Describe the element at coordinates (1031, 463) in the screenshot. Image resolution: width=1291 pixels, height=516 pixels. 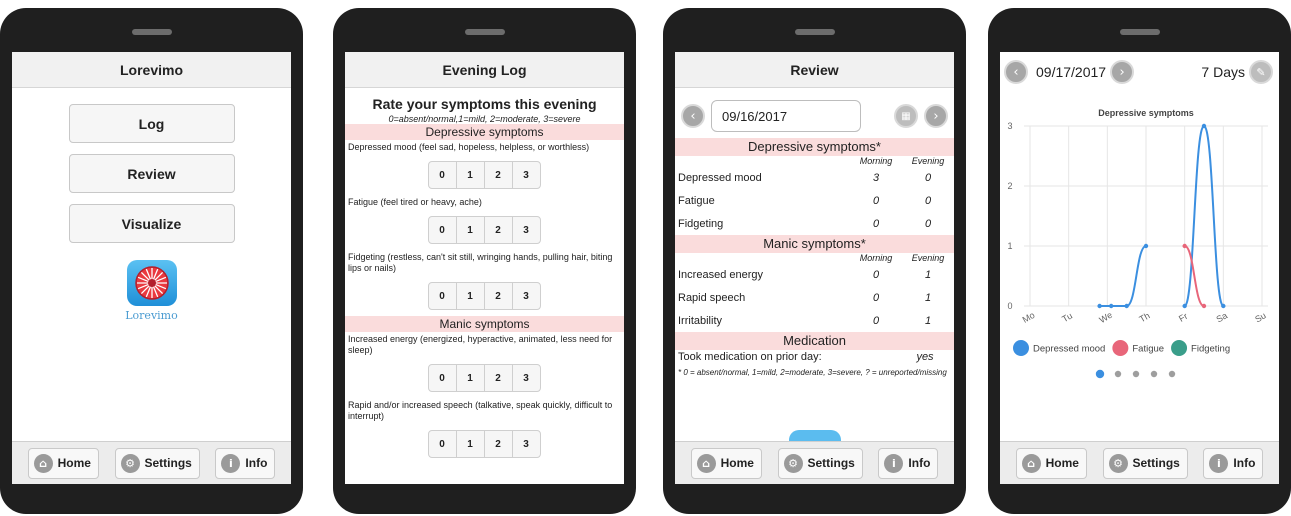
I see `home-icon: ⌂` at that location.